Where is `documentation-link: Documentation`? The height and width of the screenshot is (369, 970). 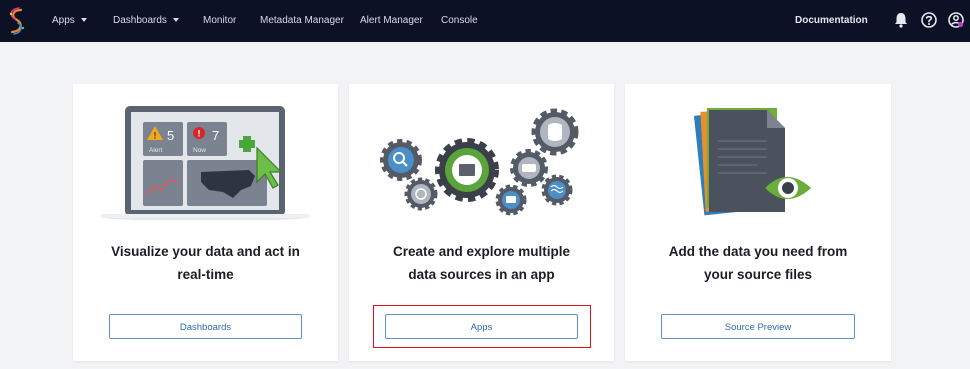 documentation-link: Documentation is located at coordinates (831, 21).